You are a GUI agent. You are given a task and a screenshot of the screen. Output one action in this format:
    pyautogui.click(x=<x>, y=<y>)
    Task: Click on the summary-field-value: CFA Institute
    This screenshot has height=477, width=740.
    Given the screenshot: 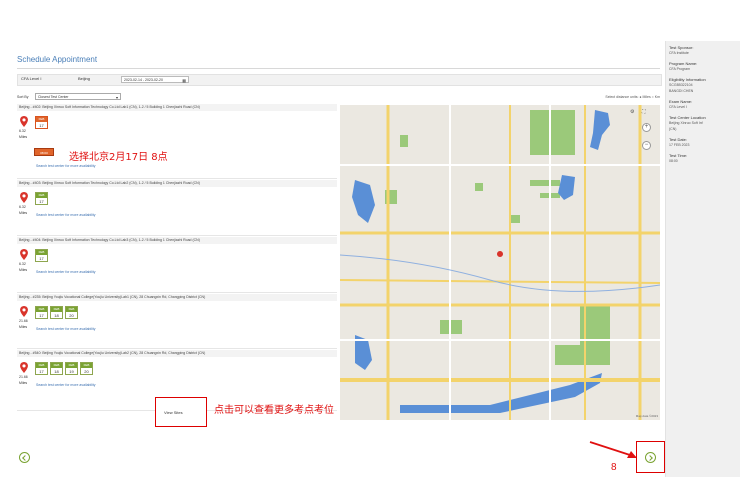 What is the action you would take?
    pyautogui.click(x=679, y=53)
    